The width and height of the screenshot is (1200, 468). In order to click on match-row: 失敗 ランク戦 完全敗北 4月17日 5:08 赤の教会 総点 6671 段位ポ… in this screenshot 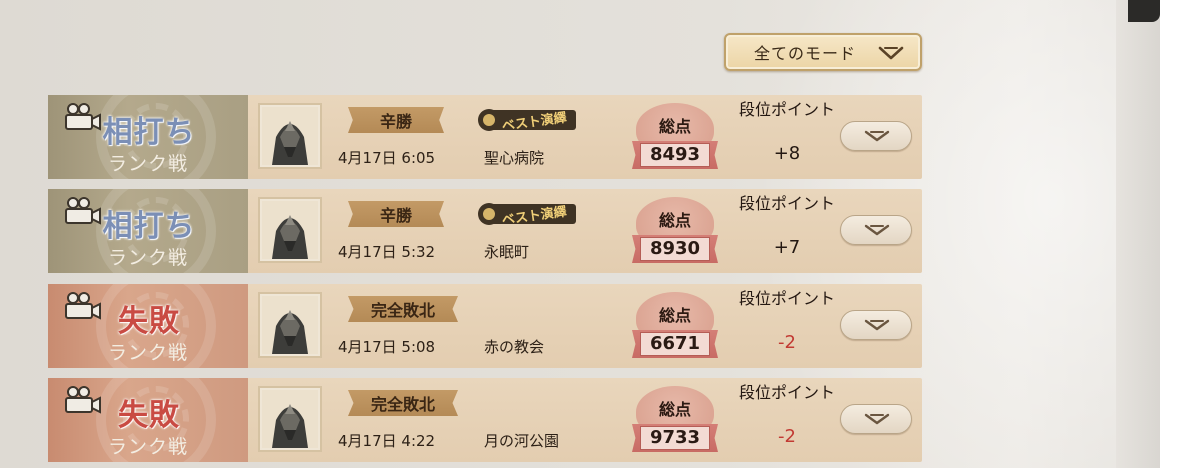, I will do `click(485, 326)`.